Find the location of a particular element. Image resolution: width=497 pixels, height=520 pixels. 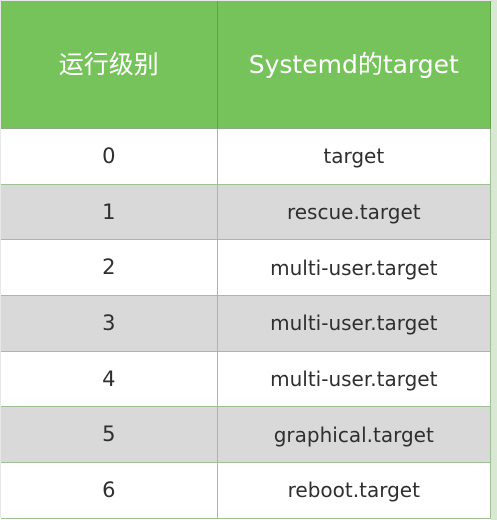

runlevel-cell: 6 is located at coordinates (109, 491).